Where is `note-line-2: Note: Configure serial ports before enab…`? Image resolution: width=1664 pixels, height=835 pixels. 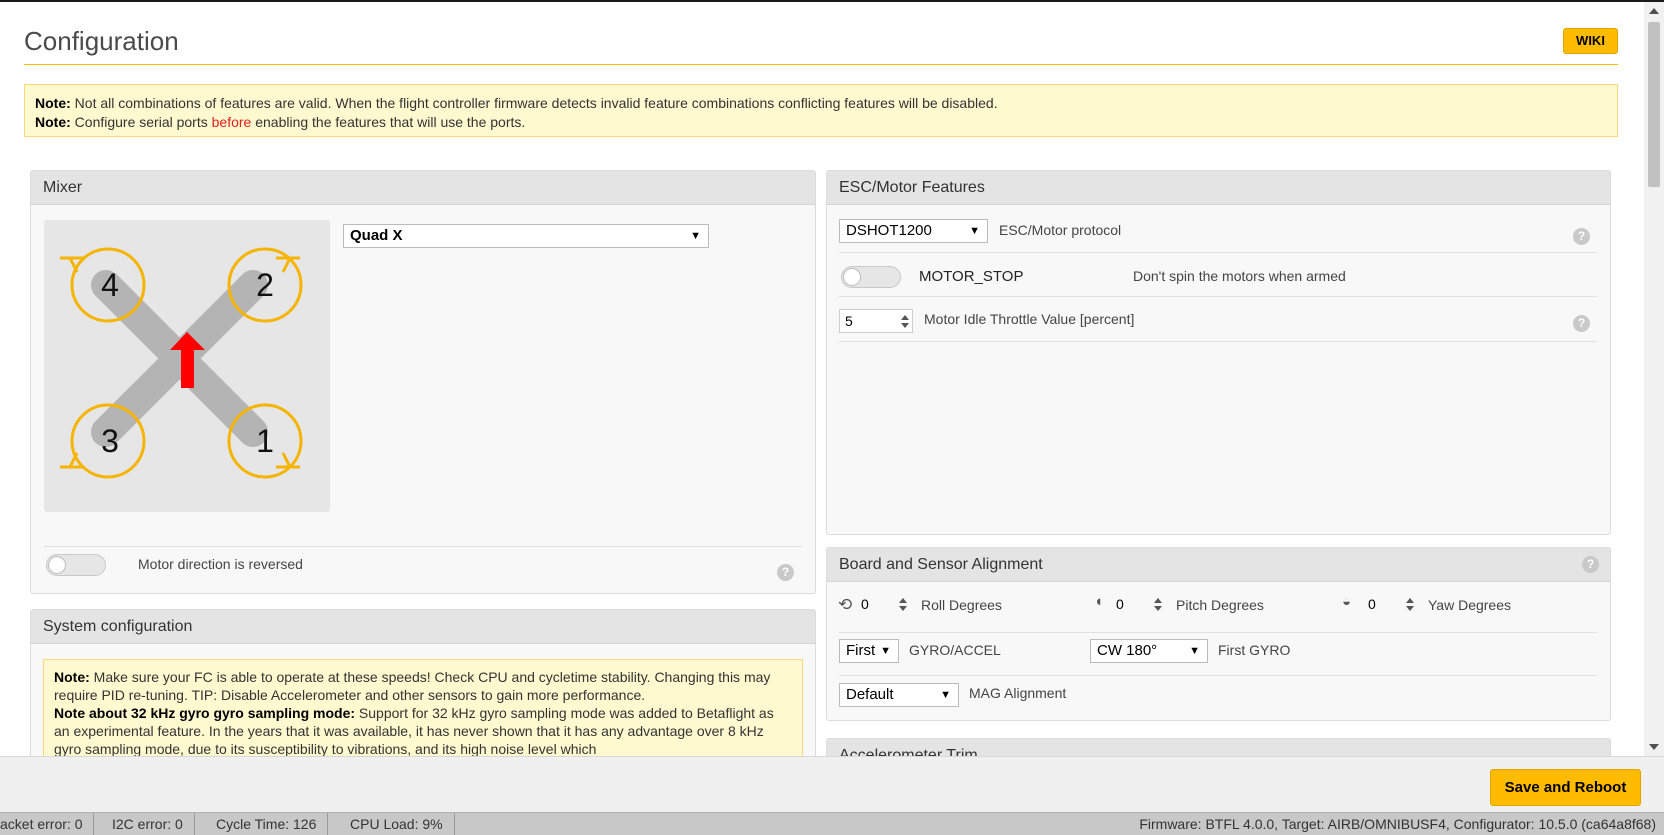
note-line-2: Note: Configure serial ports before enab… is located at coordinates (280, 122).